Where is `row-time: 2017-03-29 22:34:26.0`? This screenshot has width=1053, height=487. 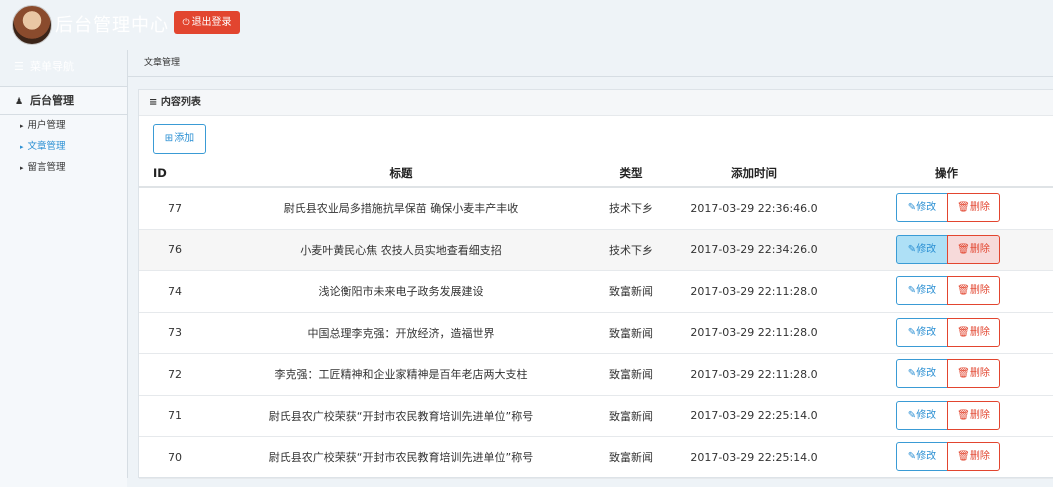
row-time: 2017-03-29 22:34:26.0 is located at coordinates (754, 250).